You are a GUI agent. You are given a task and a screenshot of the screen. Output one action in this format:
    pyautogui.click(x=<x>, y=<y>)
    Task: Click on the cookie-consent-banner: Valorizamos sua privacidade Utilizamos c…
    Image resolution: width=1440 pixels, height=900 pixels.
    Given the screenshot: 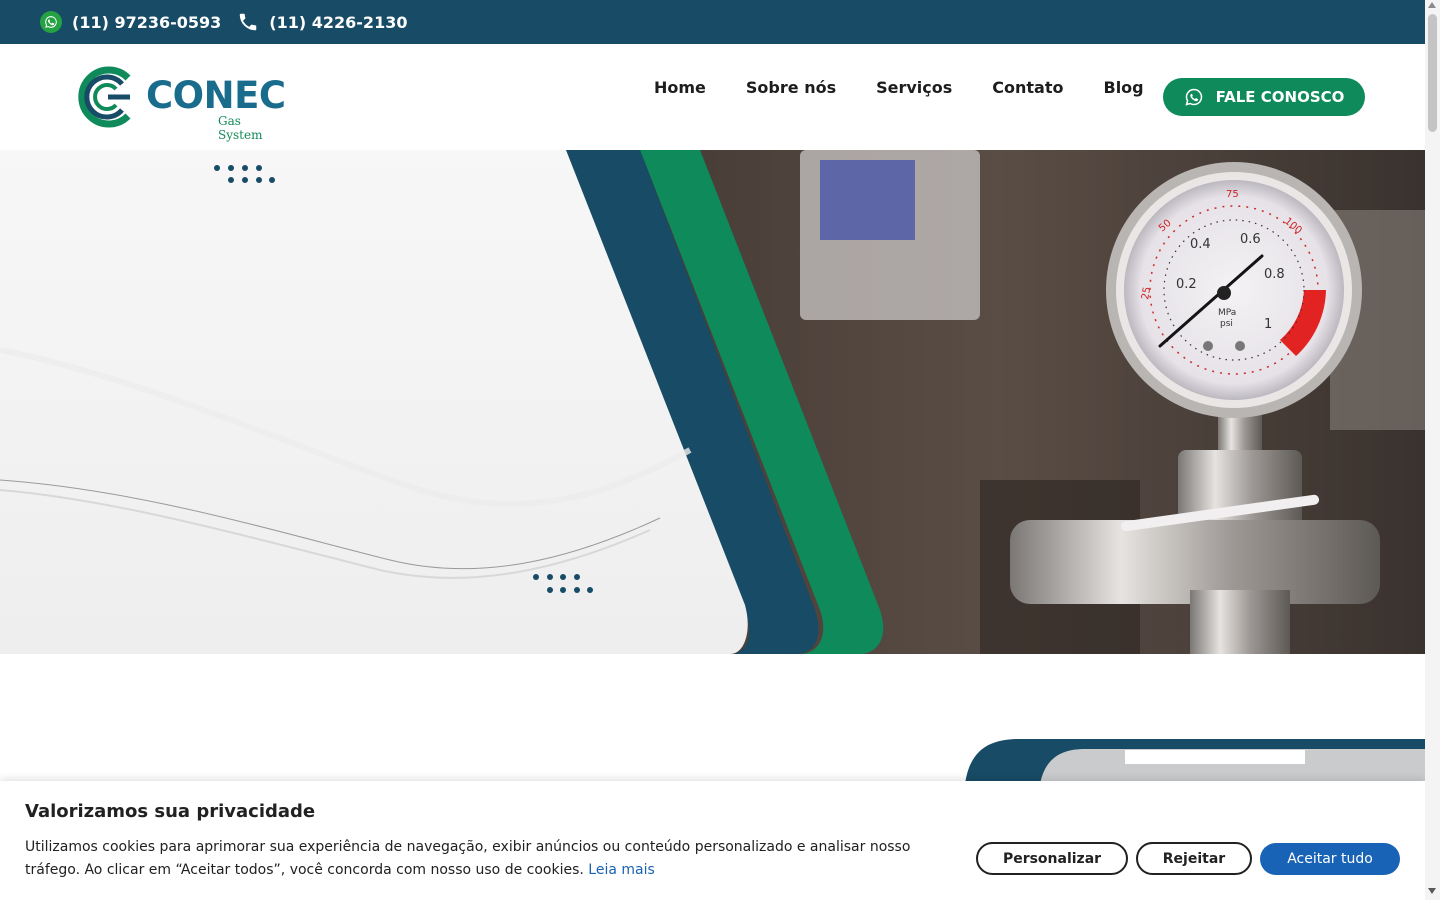 What is the action you would take?
    pyautogui.click(x=712, y=840)
    